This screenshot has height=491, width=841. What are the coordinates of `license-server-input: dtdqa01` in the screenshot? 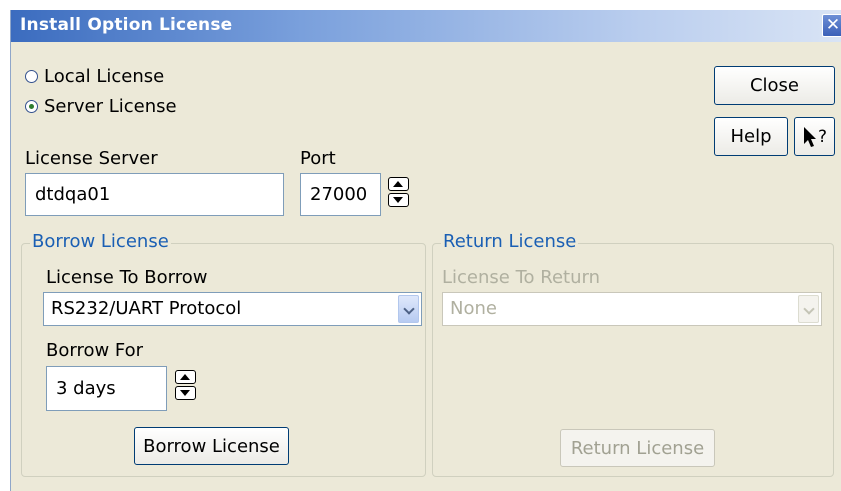 It's located at (154, 194).